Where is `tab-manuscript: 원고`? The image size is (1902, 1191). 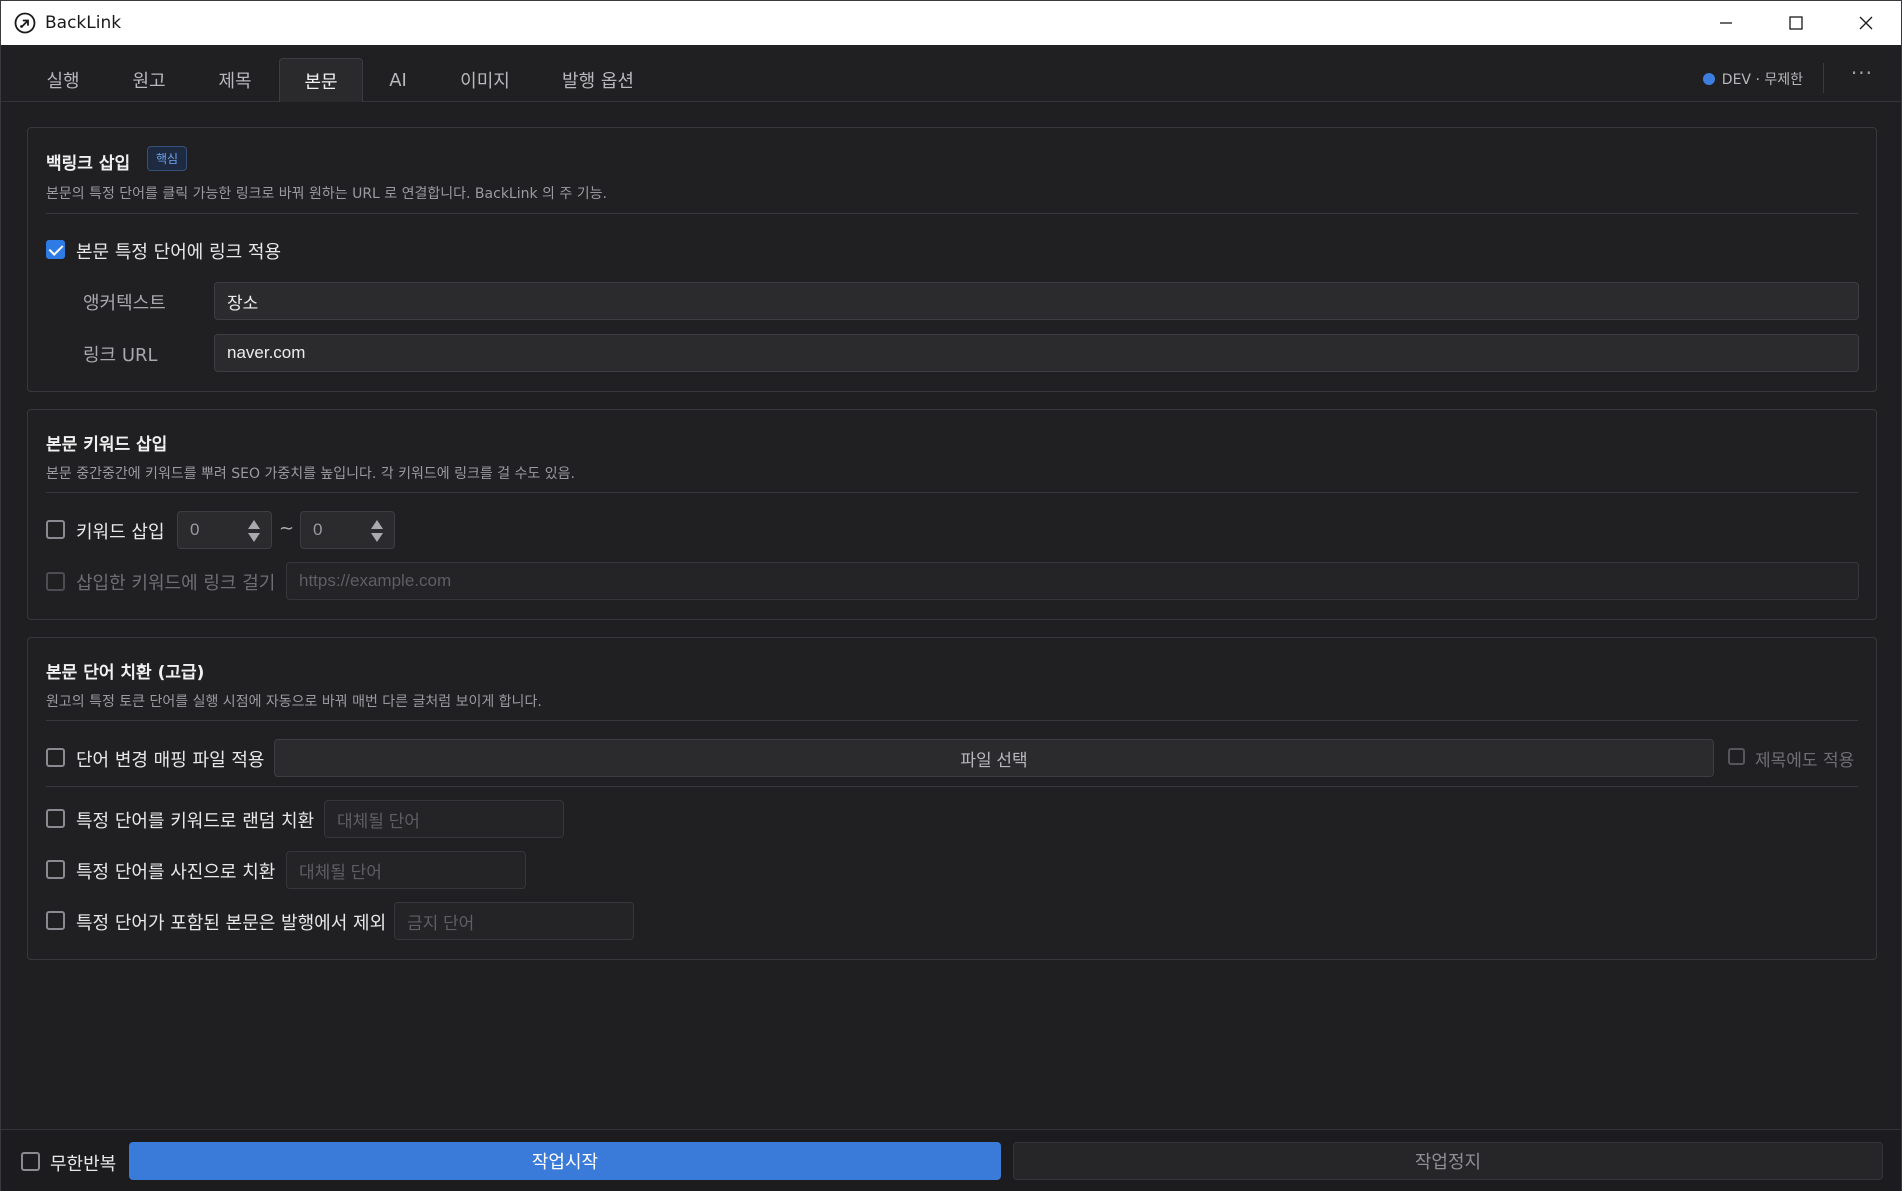 tab-manuscript: 원고 is located at coordinates (149, 80).